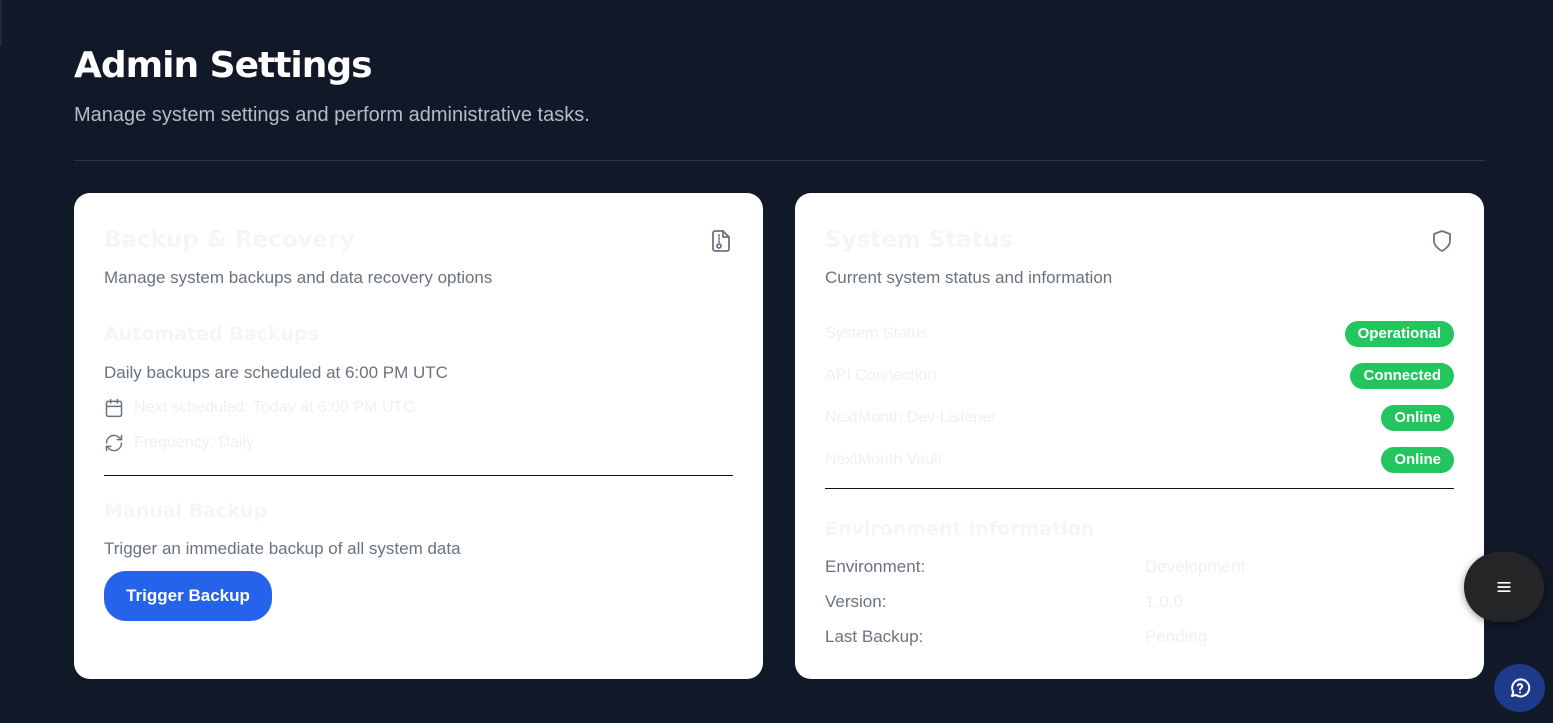 Image resolution: width=1553 pixels, height=723 pixels. I want to click on sidebar-edge, so click(1, 23).